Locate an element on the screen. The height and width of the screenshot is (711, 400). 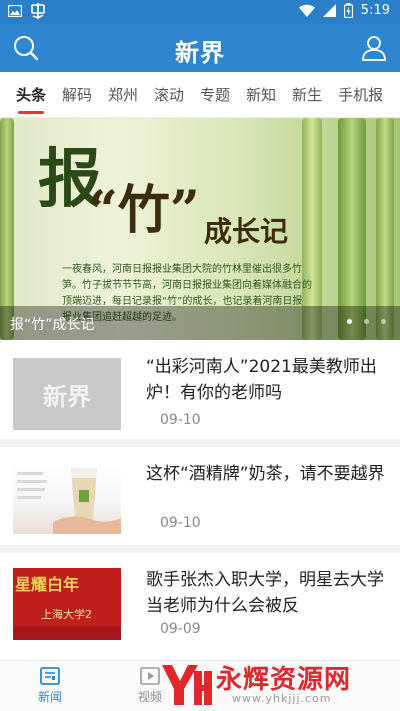
tab-mobile-paper: 手机报 is located at coordinates (360, 95).